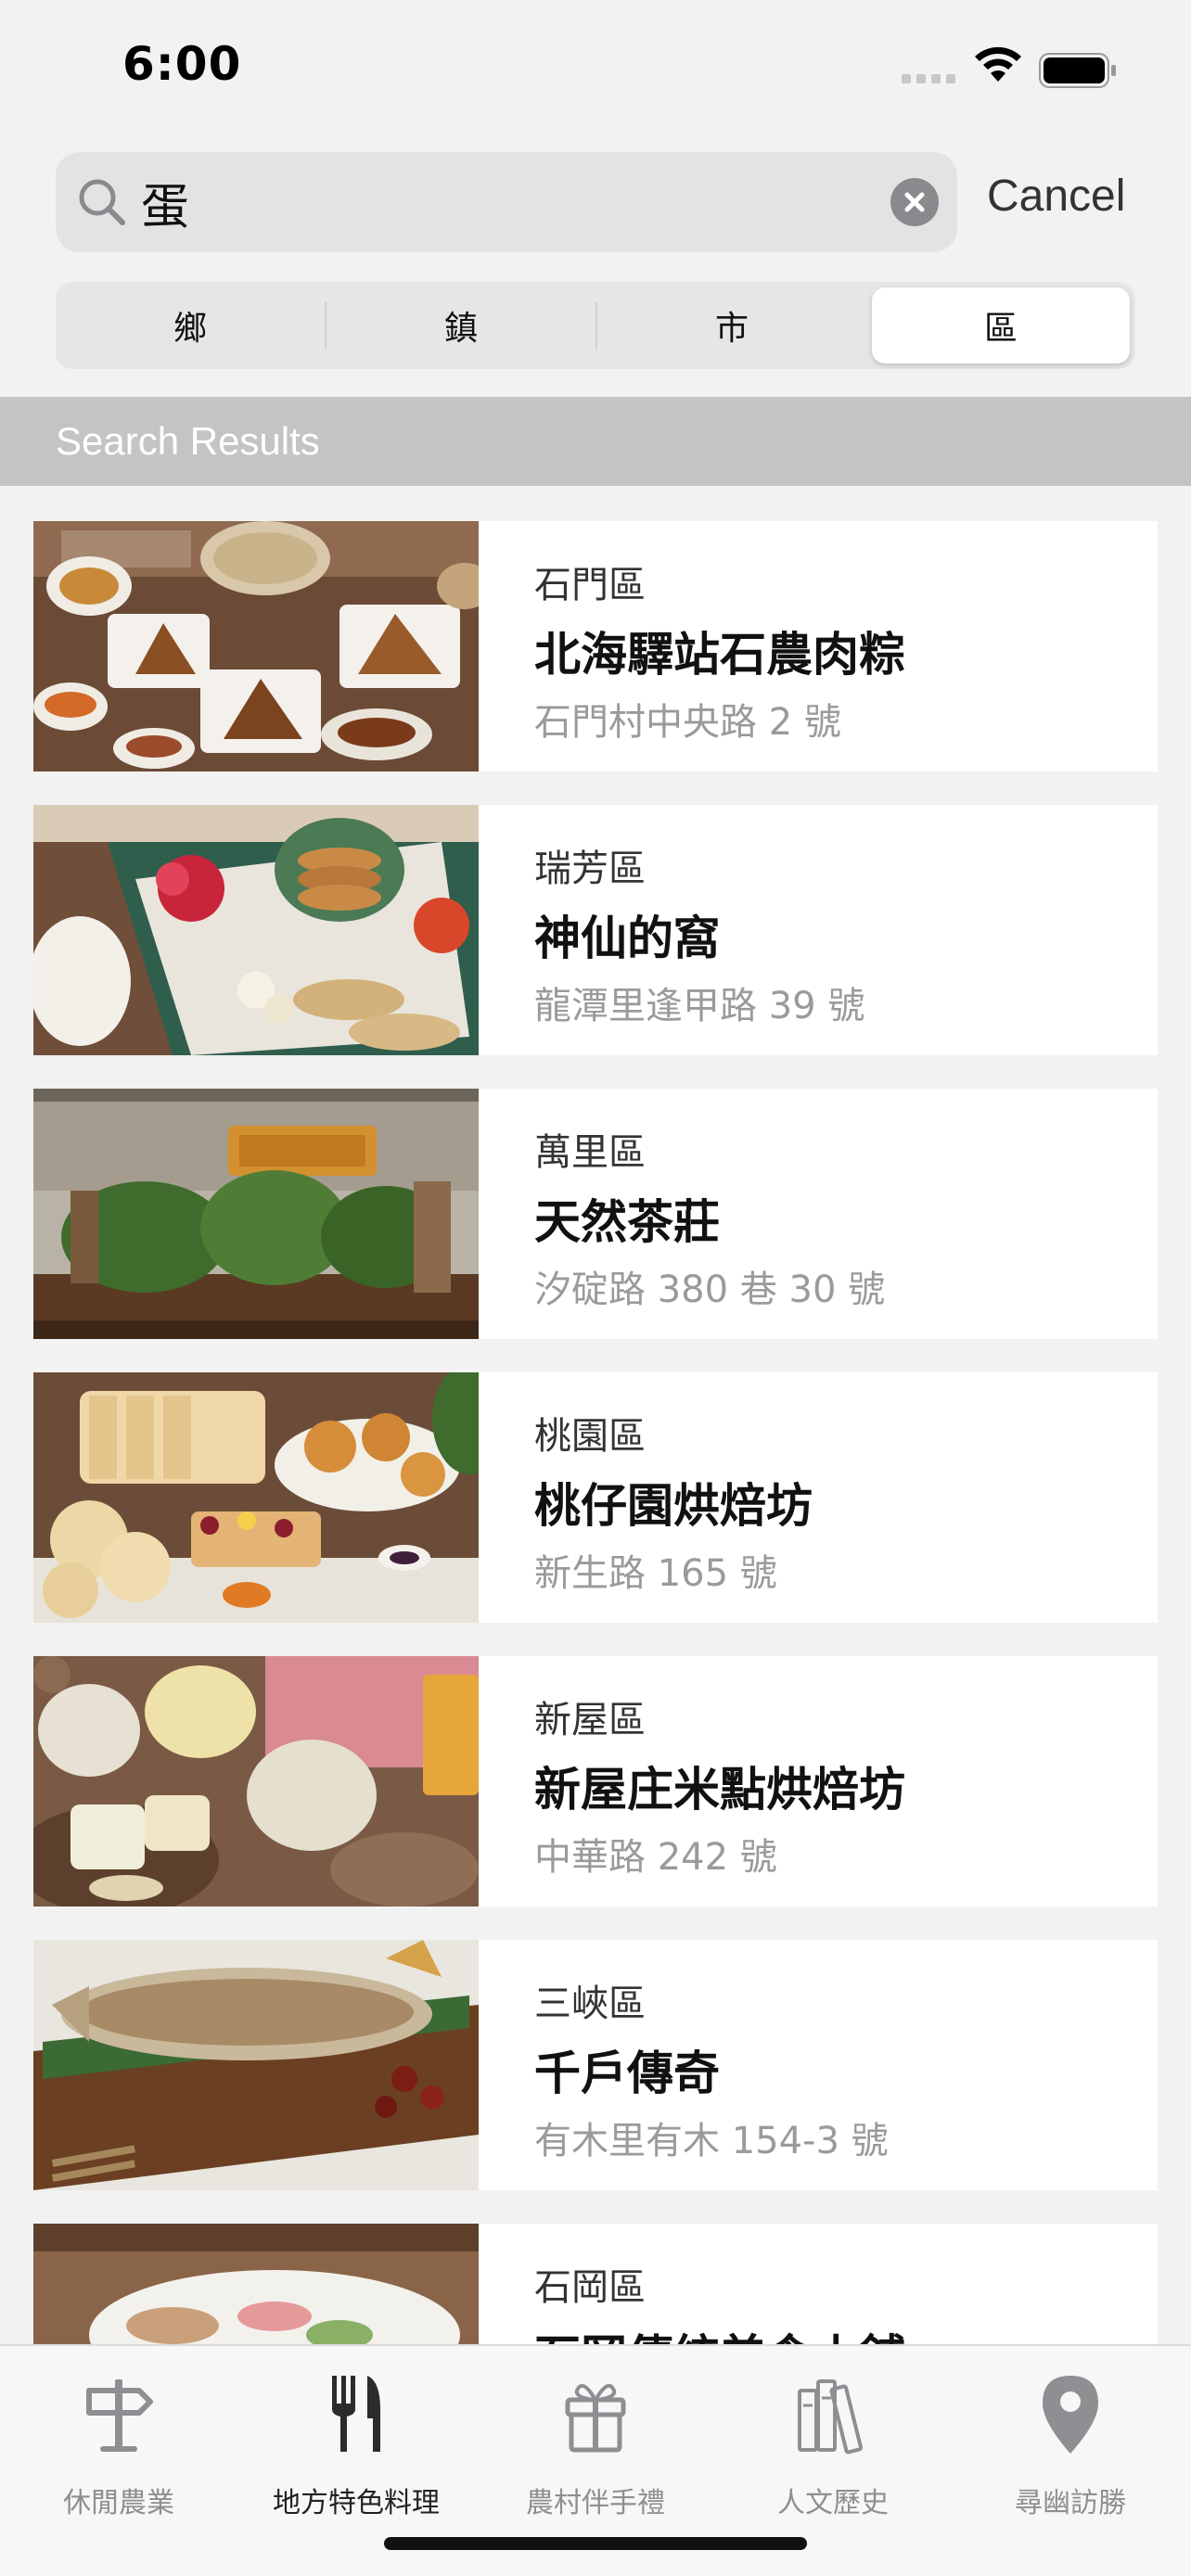 The height and width of the screenshot is (2576, 1191). What do you see at coordinates (356, 2414) in the screenshot?
I see `fork-knife-icon` at bounding box center [356, 2414].